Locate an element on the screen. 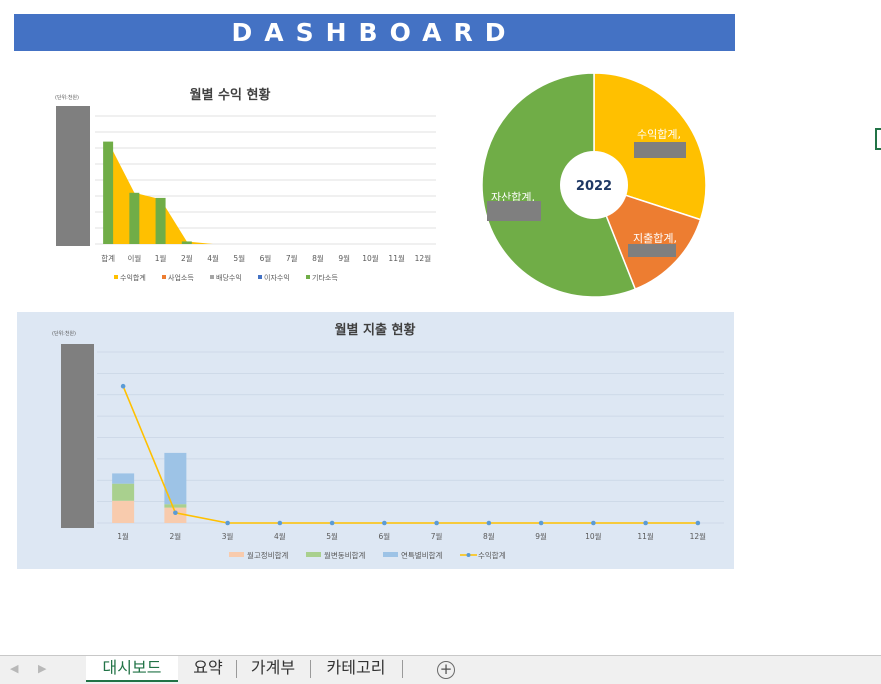  income-x-label: 1월 is located at coordinates (161, 258).